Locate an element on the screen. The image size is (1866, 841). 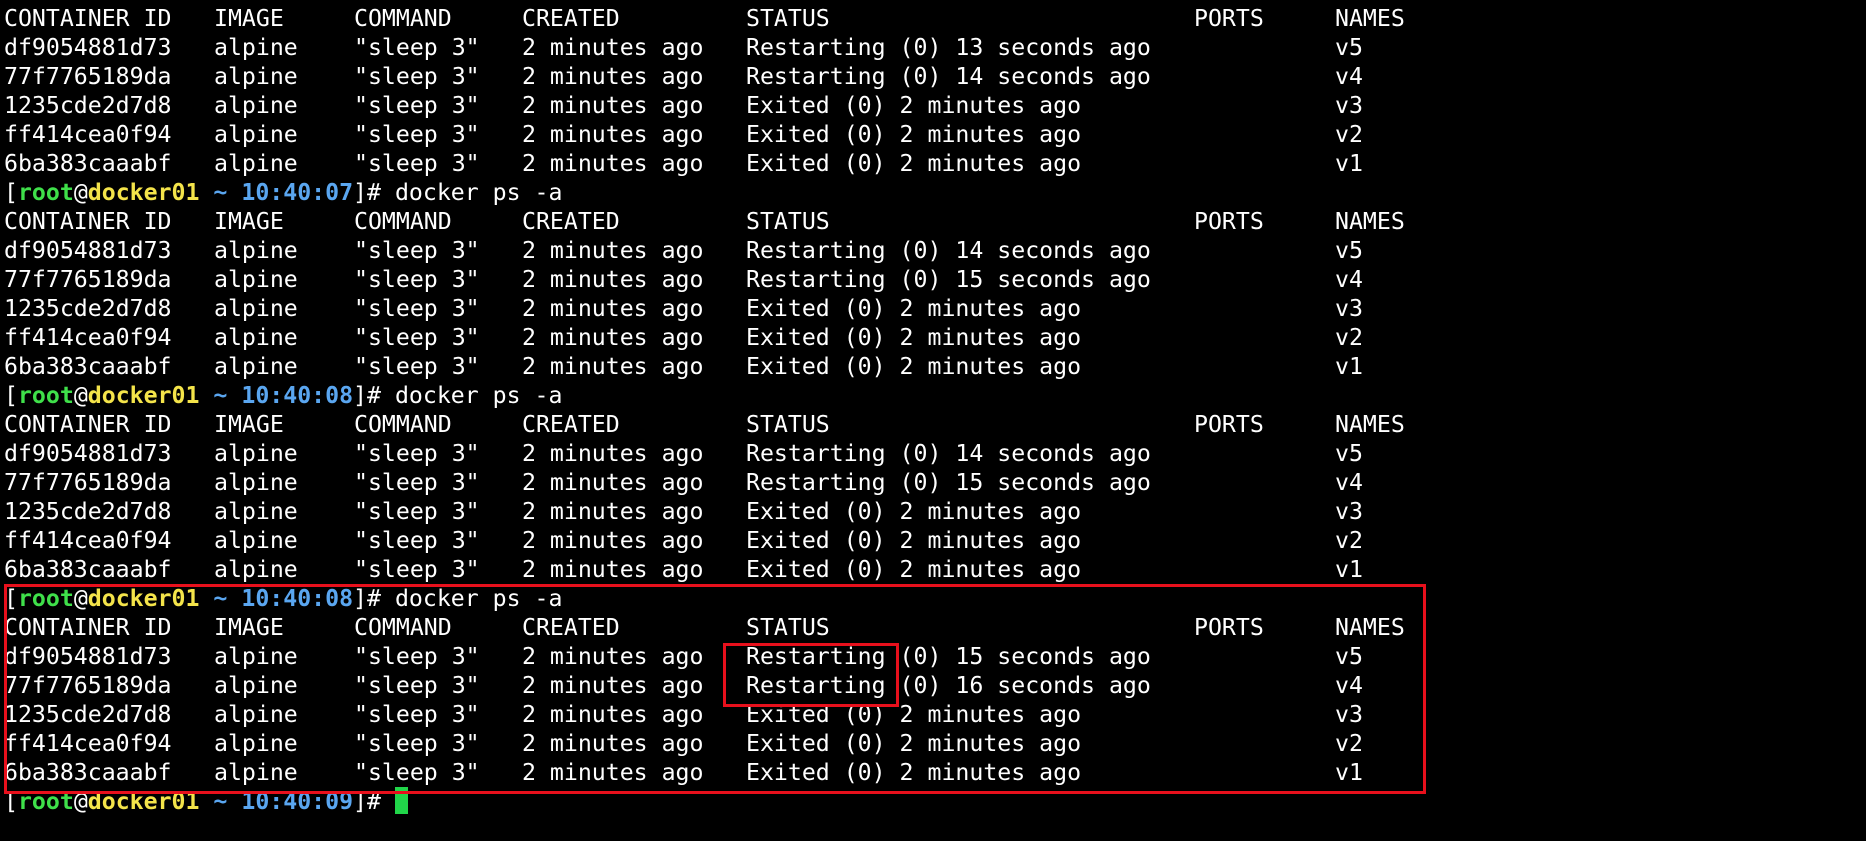
cell-id: 1235cde2d7d8 is located at coordinates (88, 511).